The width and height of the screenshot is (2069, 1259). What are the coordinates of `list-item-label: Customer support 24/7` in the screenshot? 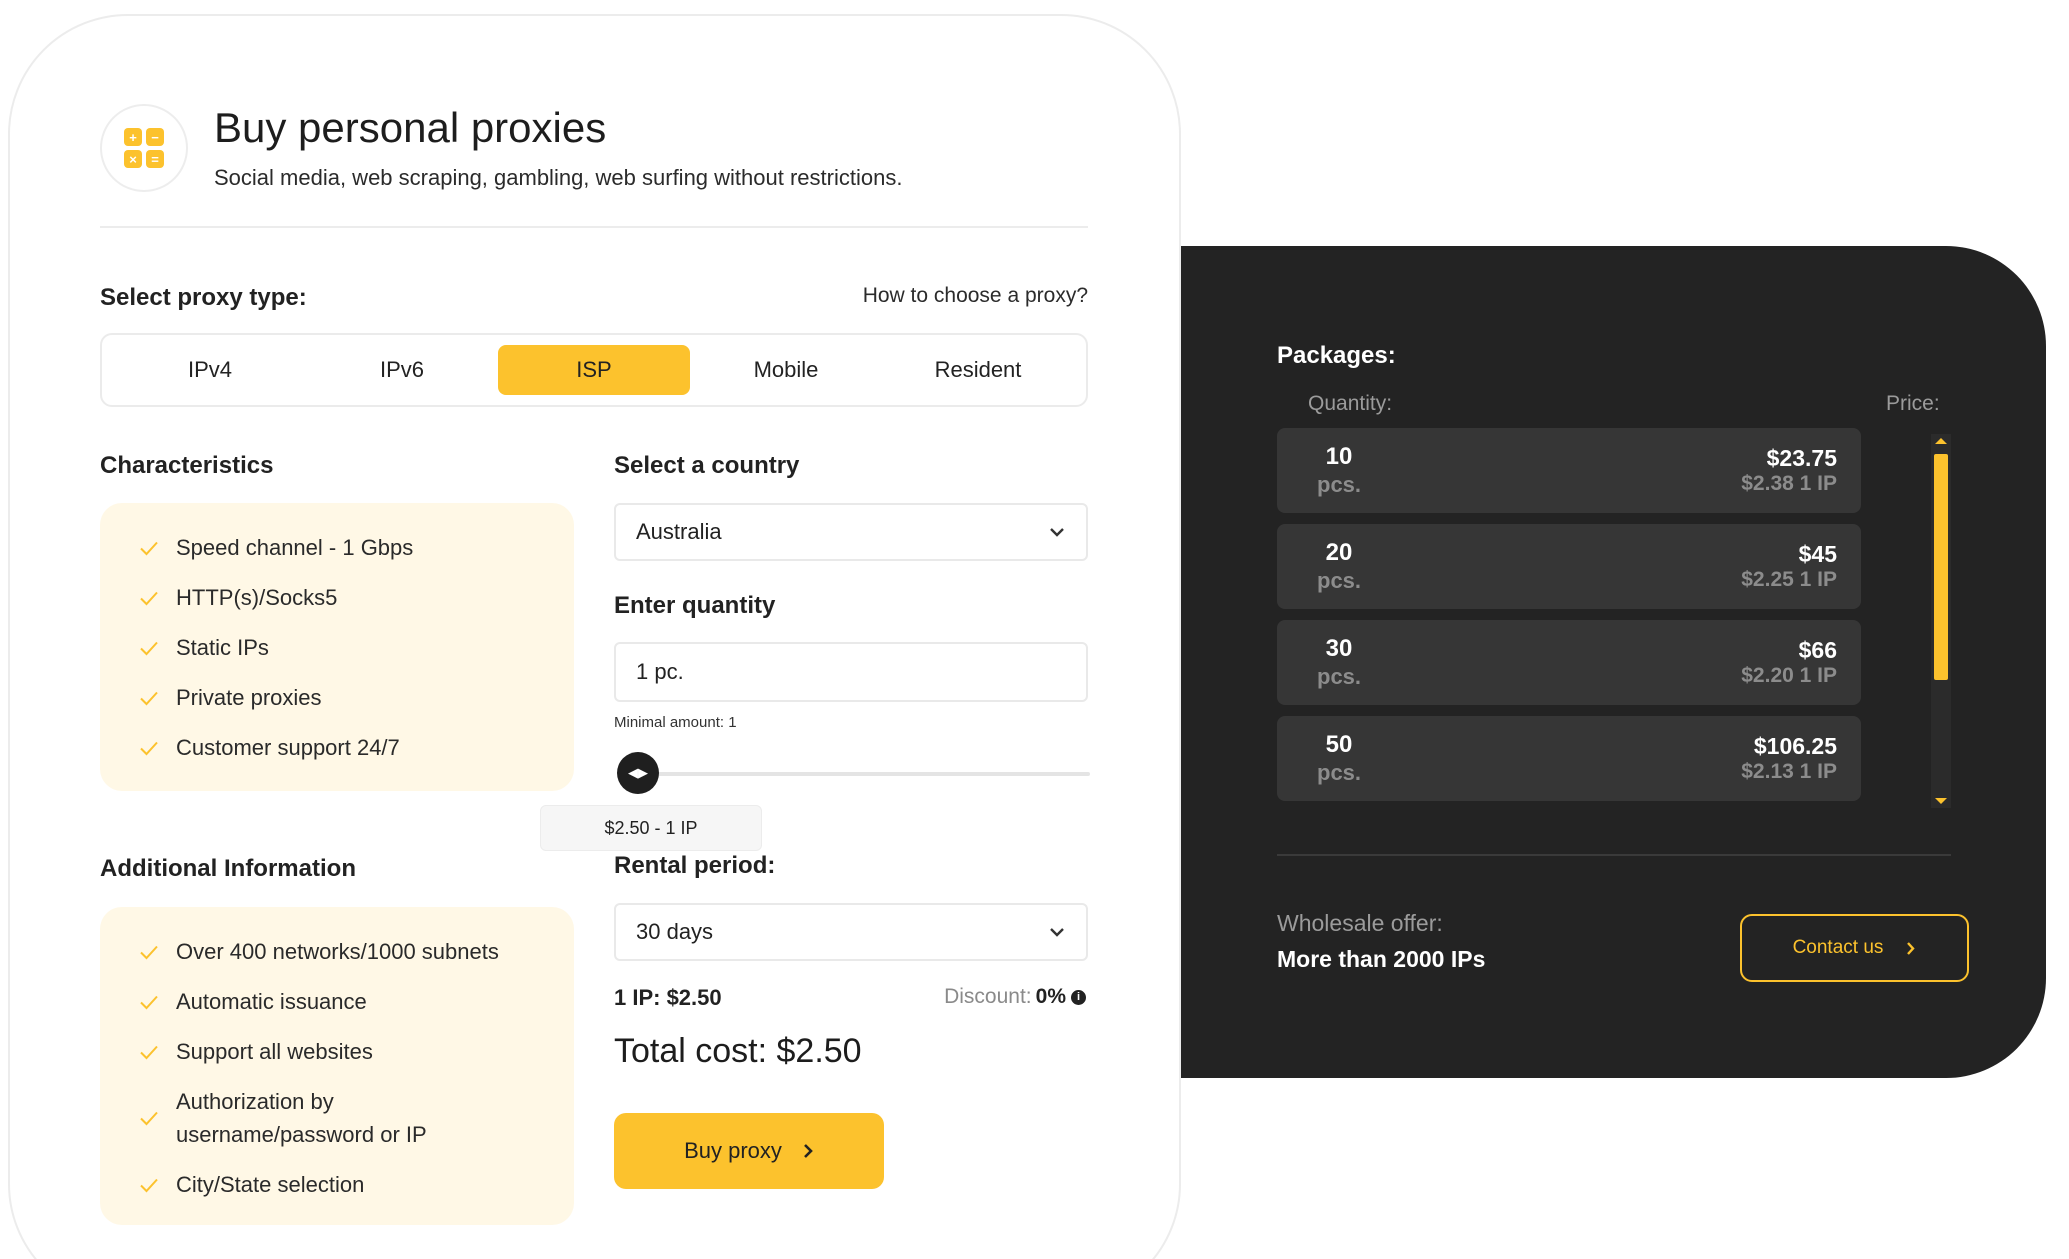 It's located at (288, 747).